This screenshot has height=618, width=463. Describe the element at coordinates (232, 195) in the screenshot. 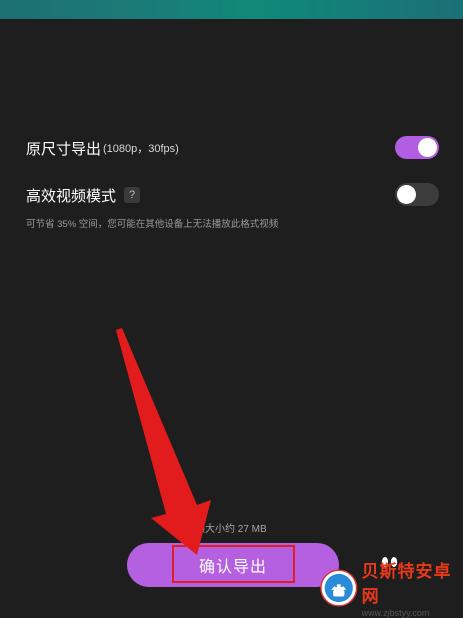

I see `efficient-video-mode-row: 高效视频模式 ?` at that location.